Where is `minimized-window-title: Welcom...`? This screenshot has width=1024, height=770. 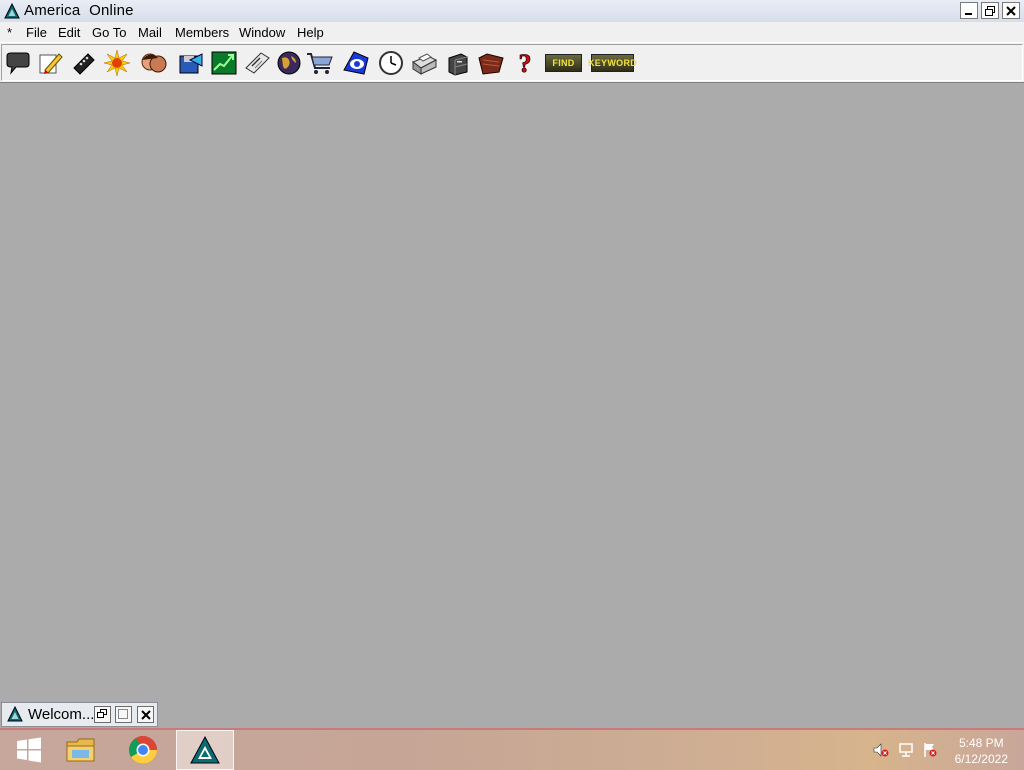
minimized-window-title: Welcom... is located at coordinates (61, 714).